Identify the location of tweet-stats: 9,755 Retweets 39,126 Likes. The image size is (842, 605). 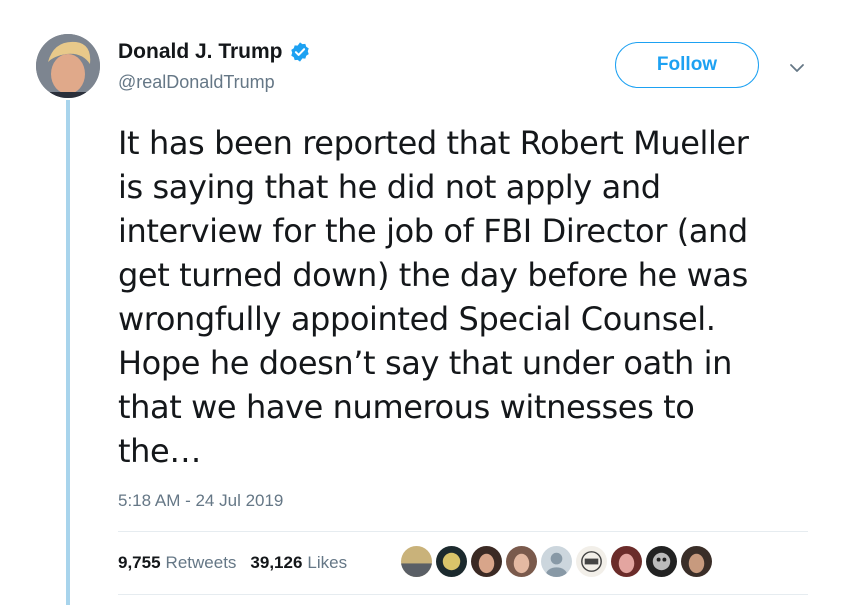
(239, 563).